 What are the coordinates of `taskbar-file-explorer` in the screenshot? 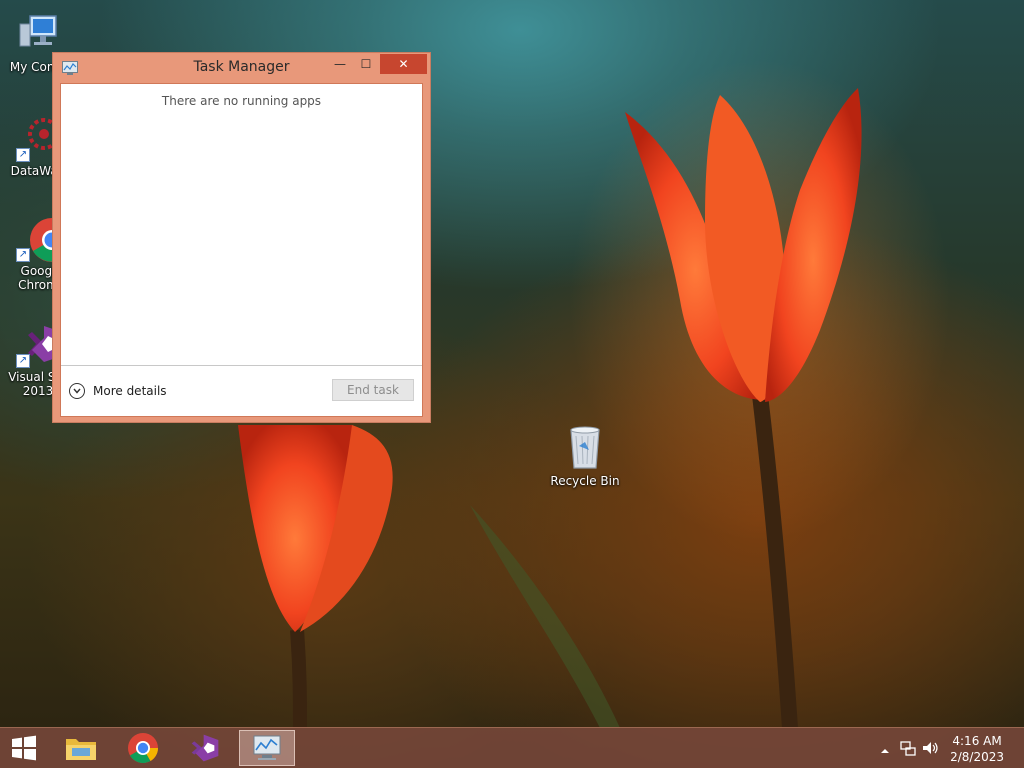 It's located at (81, 748).